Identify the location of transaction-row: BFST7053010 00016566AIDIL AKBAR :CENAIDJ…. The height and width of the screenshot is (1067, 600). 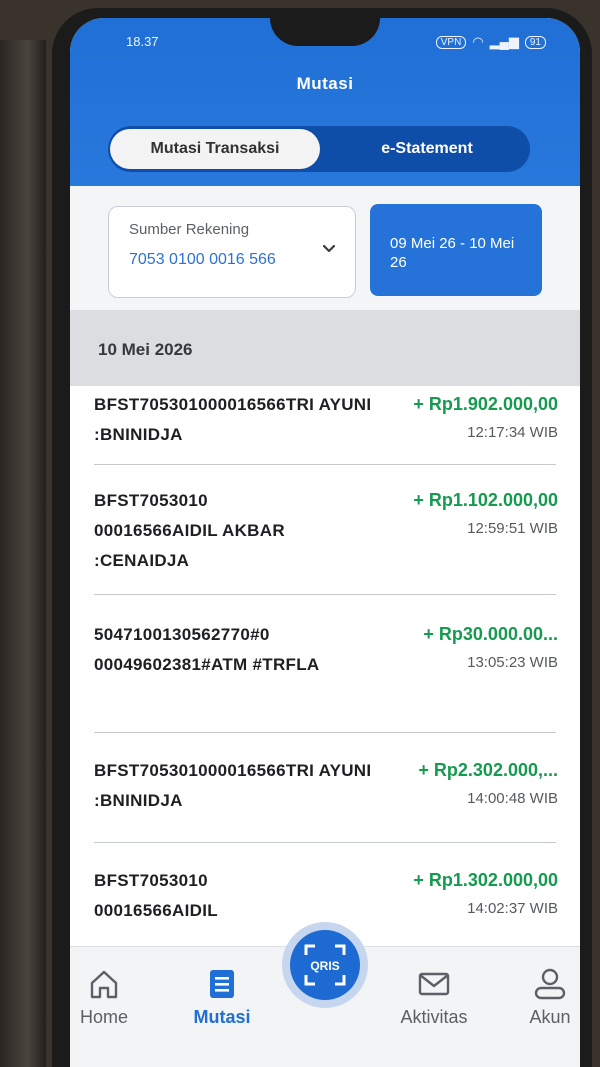
(325, 537).